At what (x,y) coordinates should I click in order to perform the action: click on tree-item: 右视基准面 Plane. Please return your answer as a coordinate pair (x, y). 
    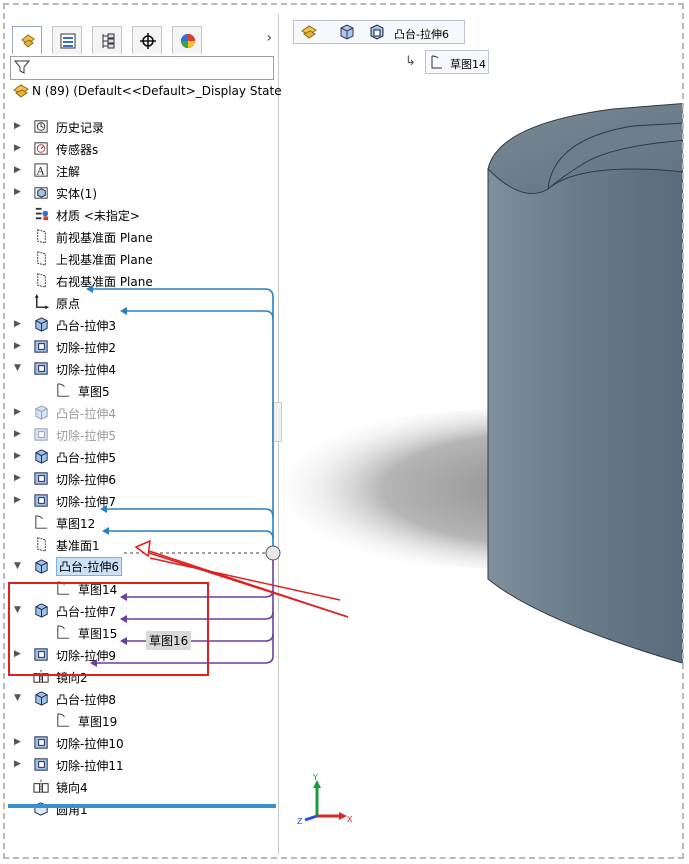
    Looking at the image, I should click on (142, 281).